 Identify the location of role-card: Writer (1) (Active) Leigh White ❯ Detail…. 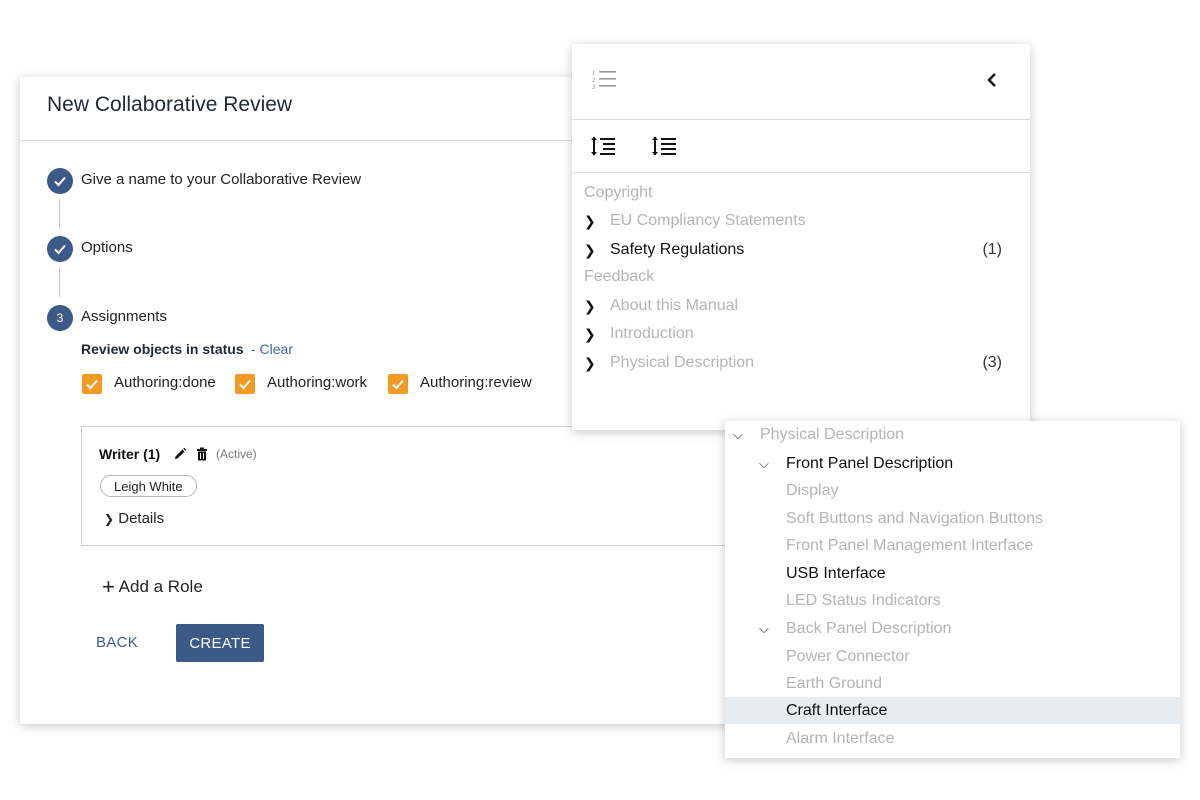
(421, 486).